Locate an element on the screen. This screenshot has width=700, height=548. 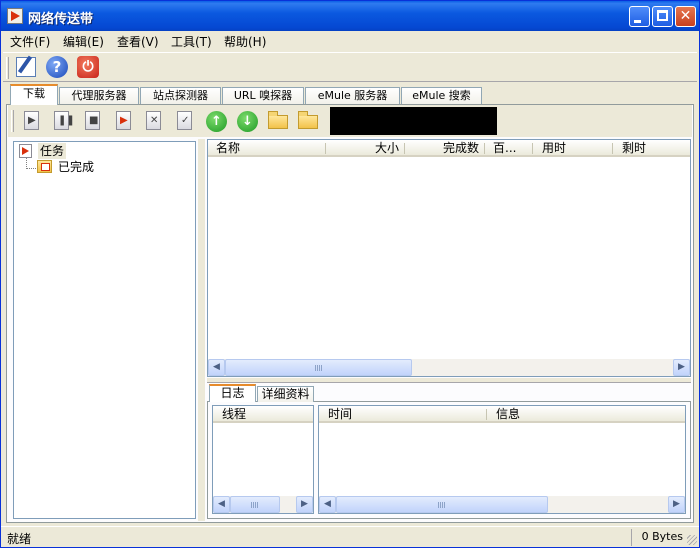
tab-proxy-server: 代理服务器 is located at coordinates (99, 95).